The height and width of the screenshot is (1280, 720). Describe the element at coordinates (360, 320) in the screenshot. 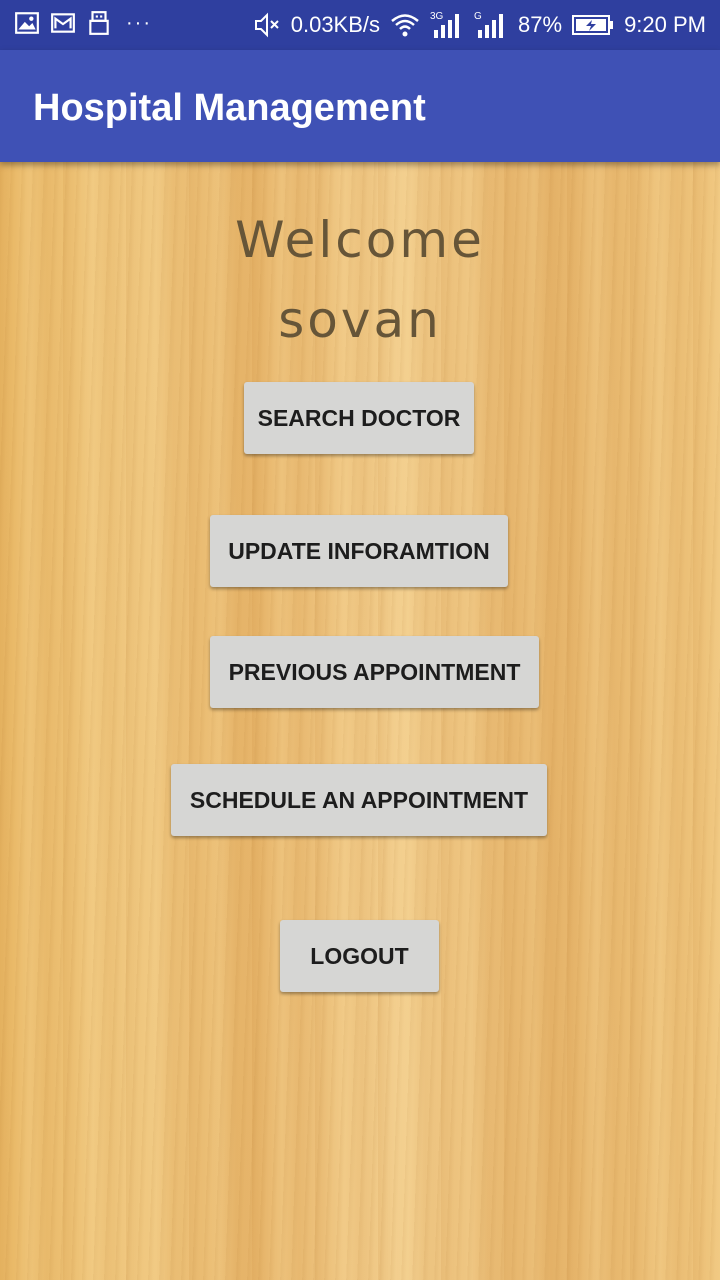

I see `user-name: sovan` at that location.